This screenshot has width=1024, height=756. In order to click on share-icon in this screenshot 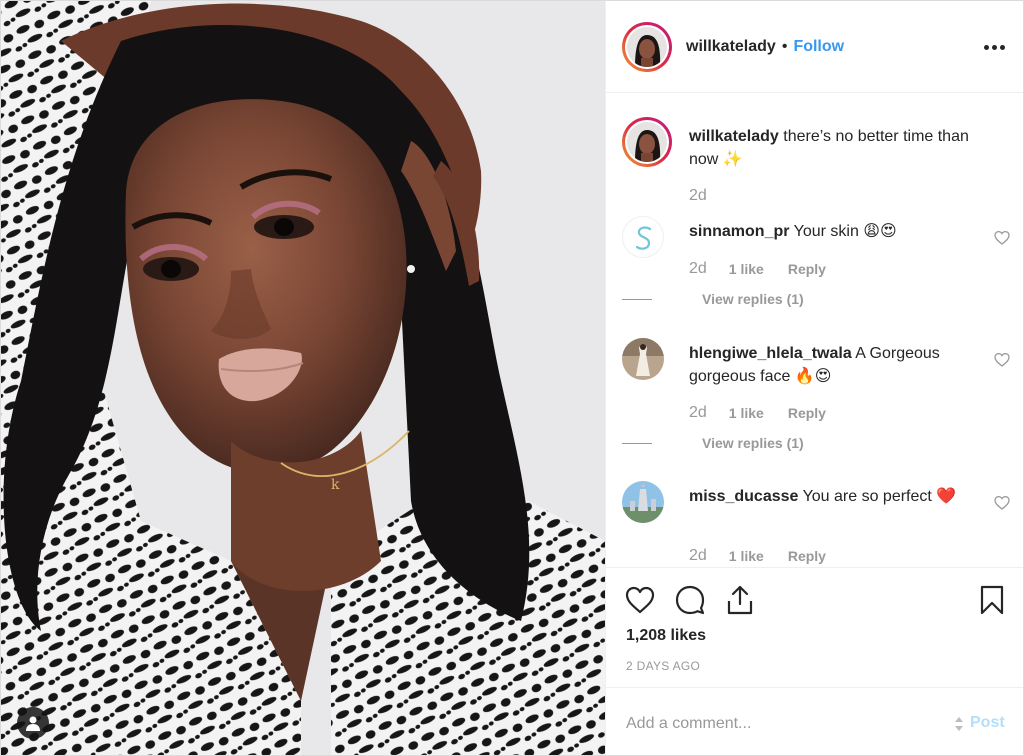, I will do `click(740, 600)`.